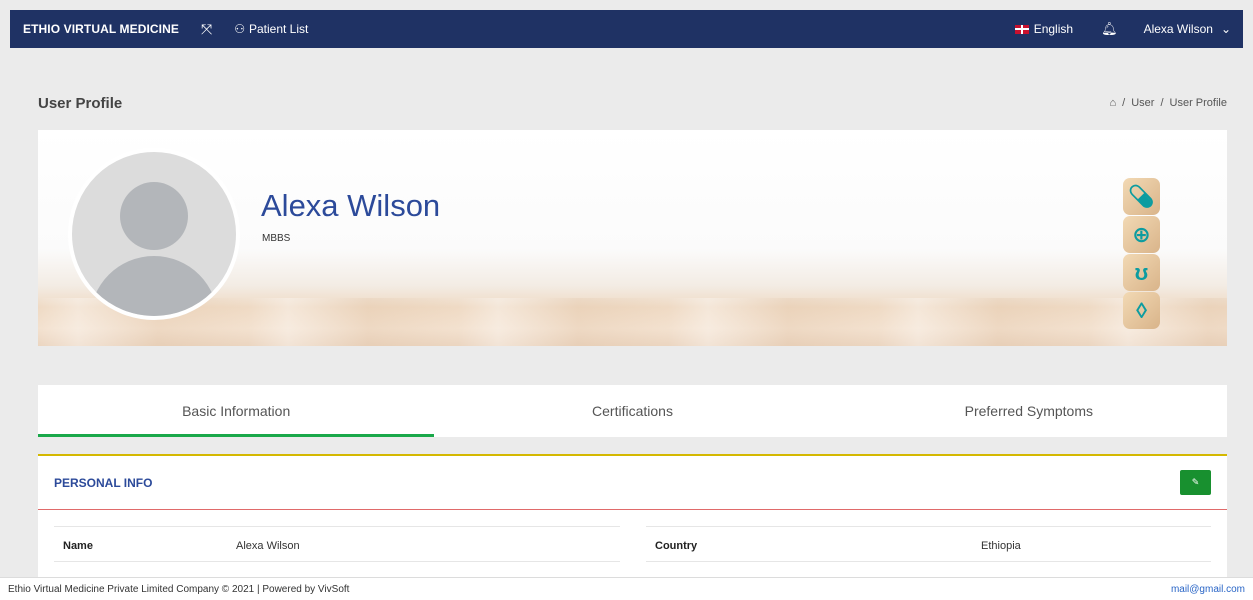  I want to click on home-icon: ⌂, so click(1113, 103).